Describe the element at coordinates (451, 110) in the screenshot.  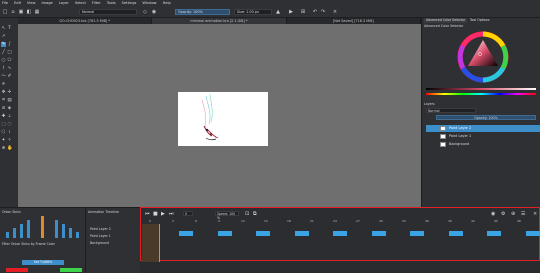
I see `layer-blend-select: Normal` at that location.